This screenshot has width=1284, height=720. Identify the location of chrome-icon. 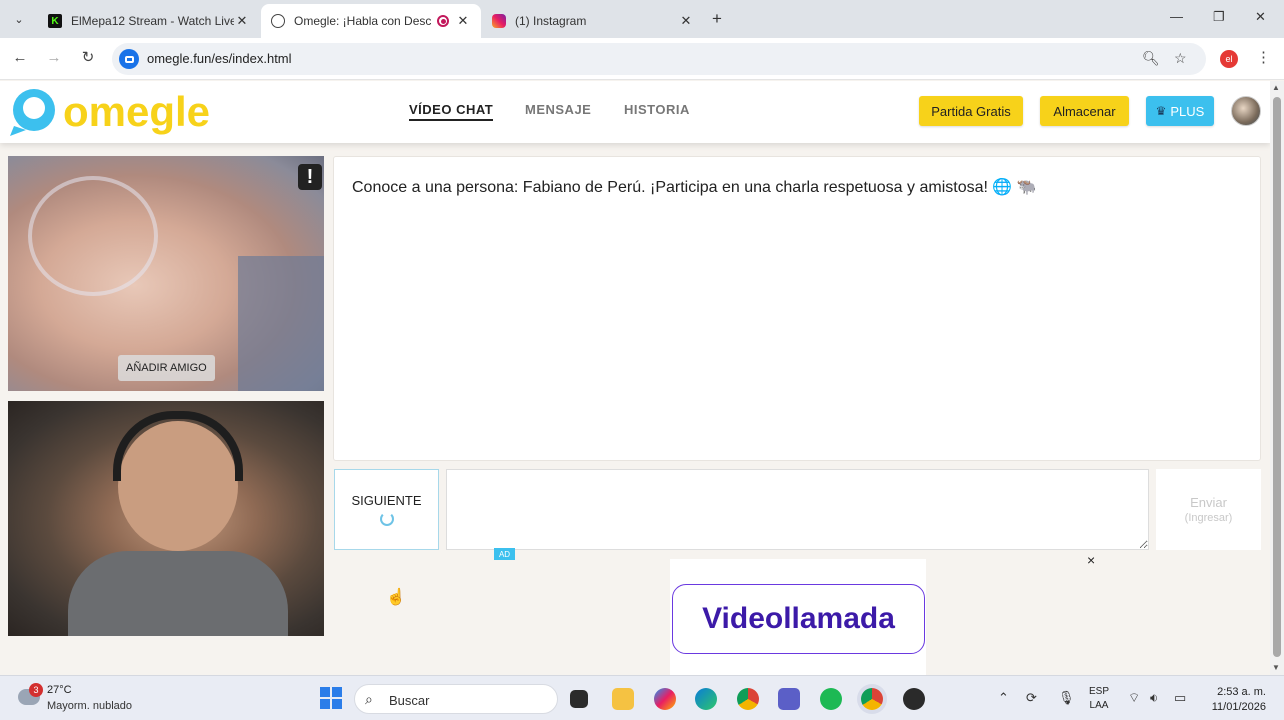
(748, 699).